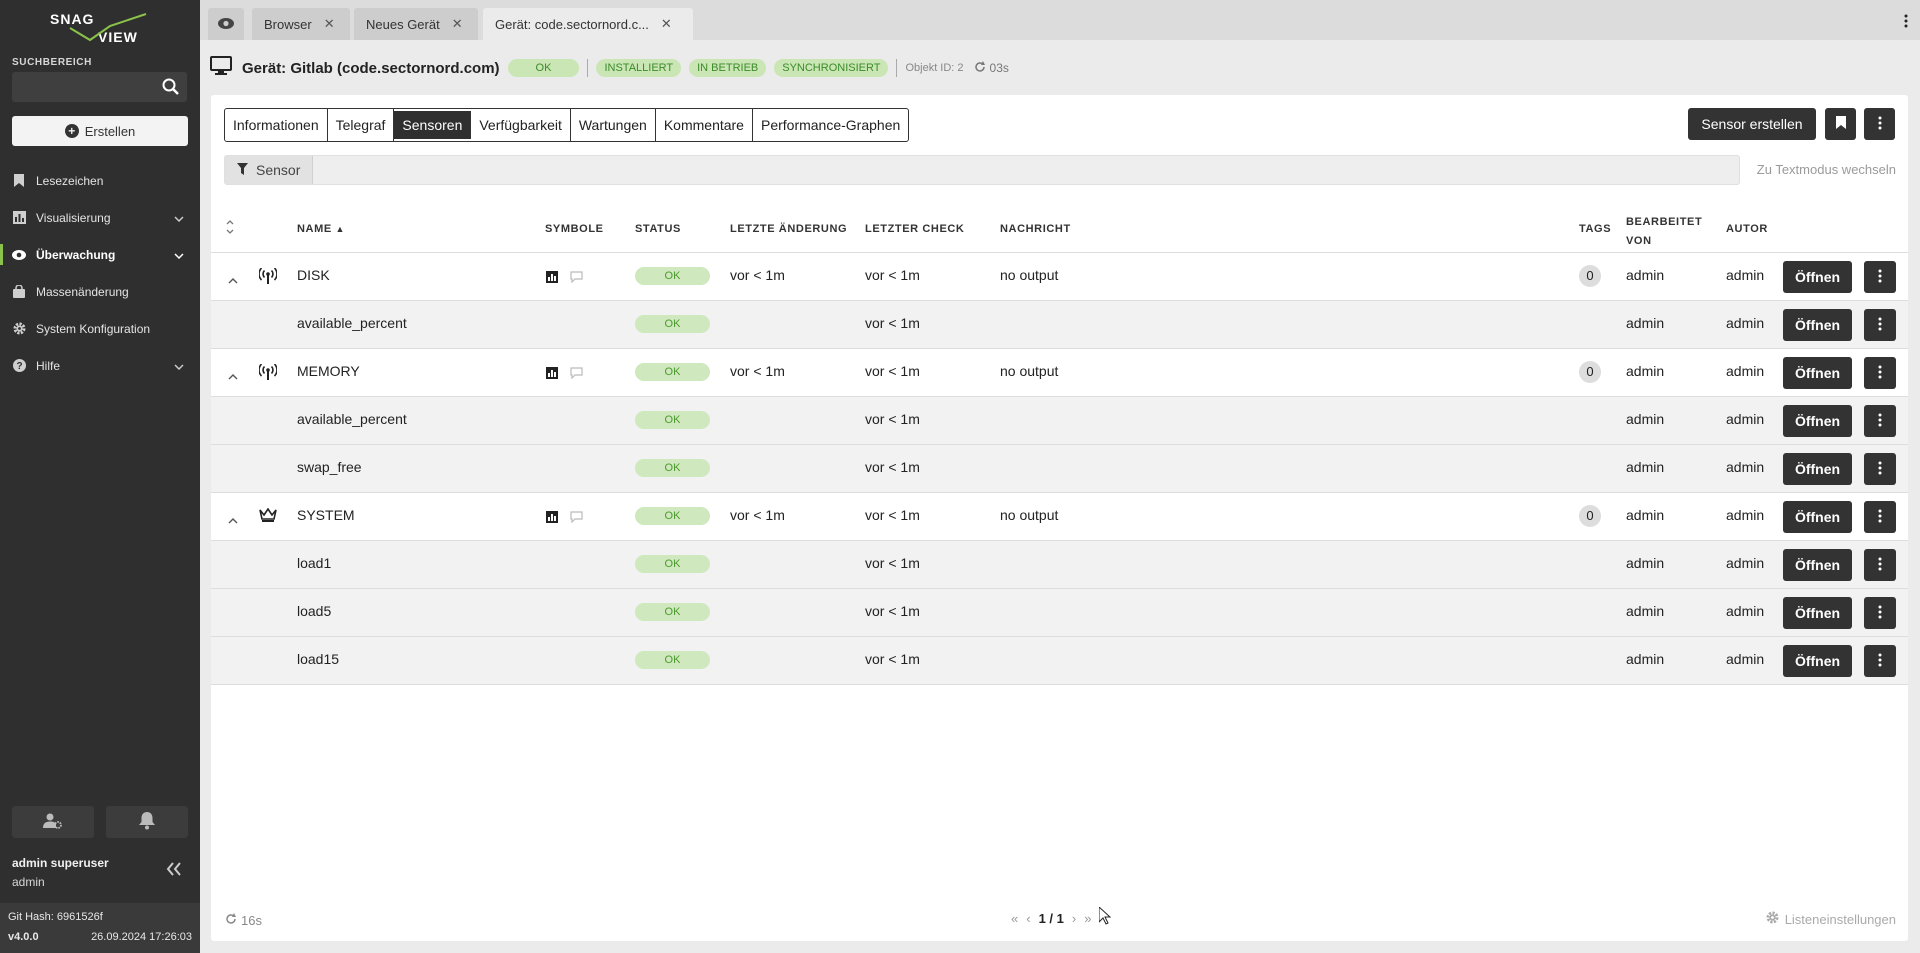  I want to click on status-badge: OK, so click(672, 612).